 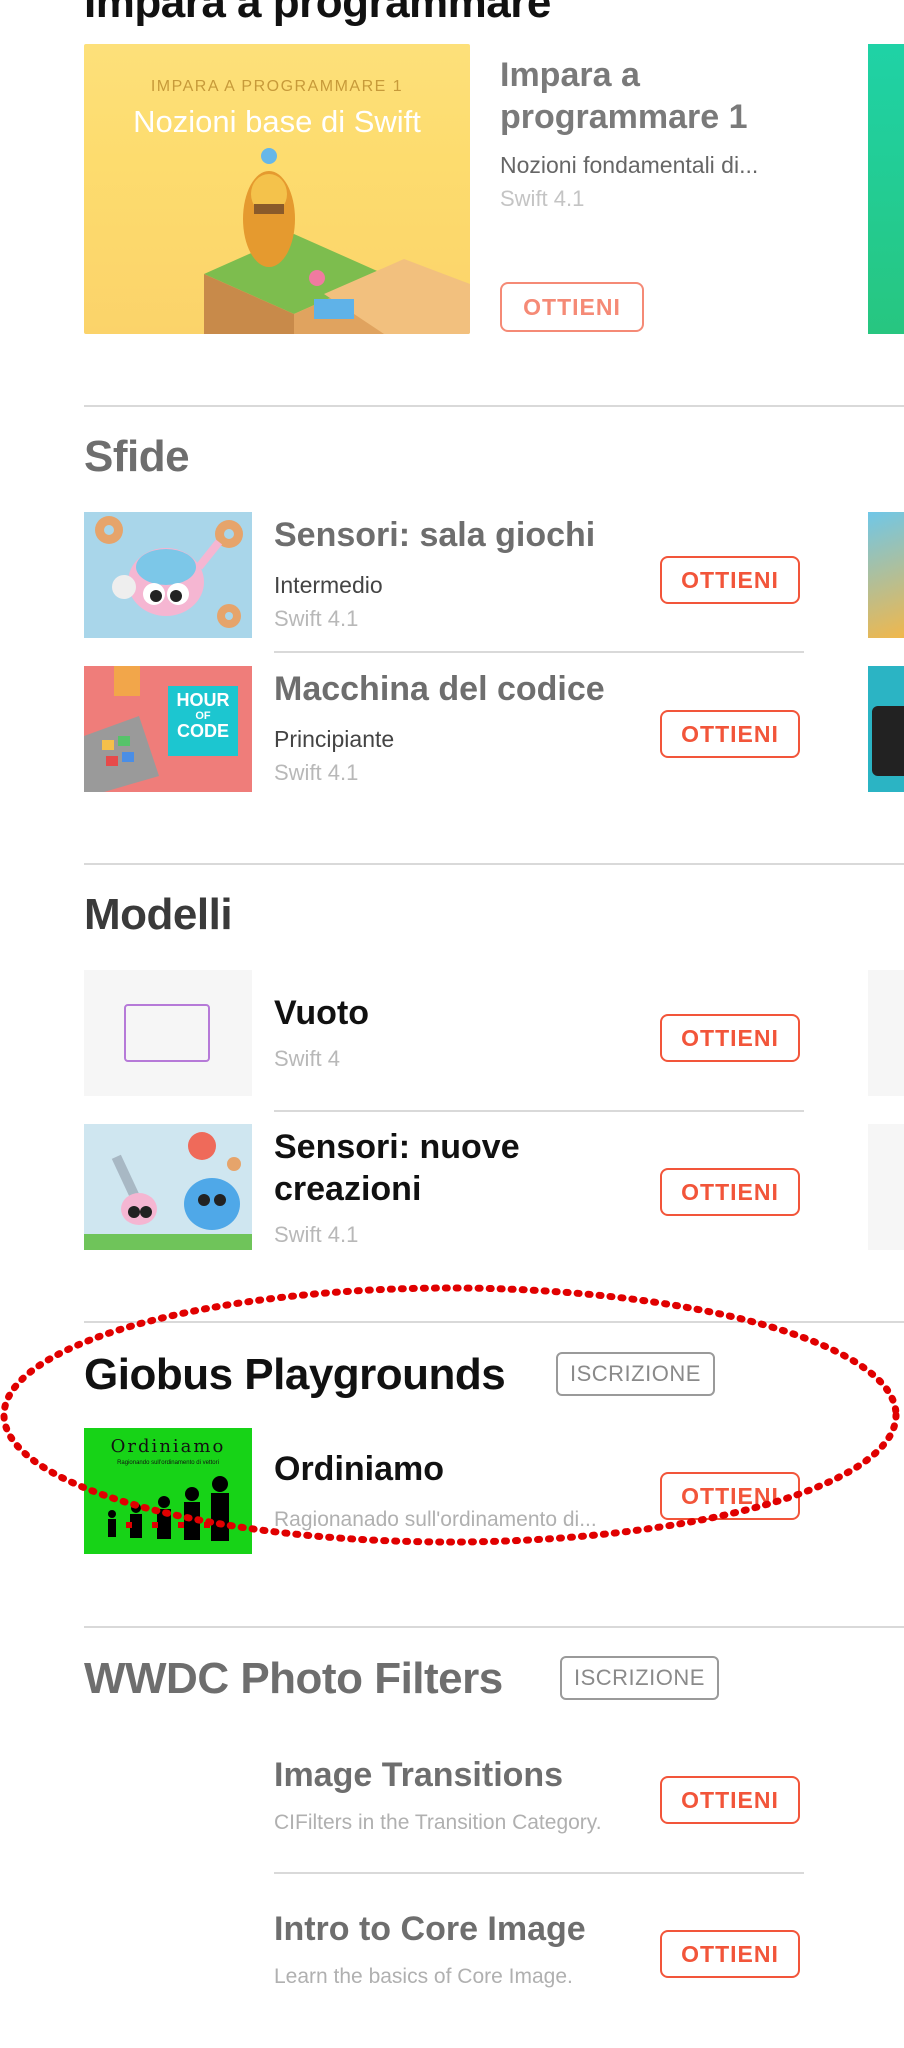 What do you see at coordinates (334, 739) in the screenshot?
I see `item-subtitle: Principiante` at bounding box center [334, 739].